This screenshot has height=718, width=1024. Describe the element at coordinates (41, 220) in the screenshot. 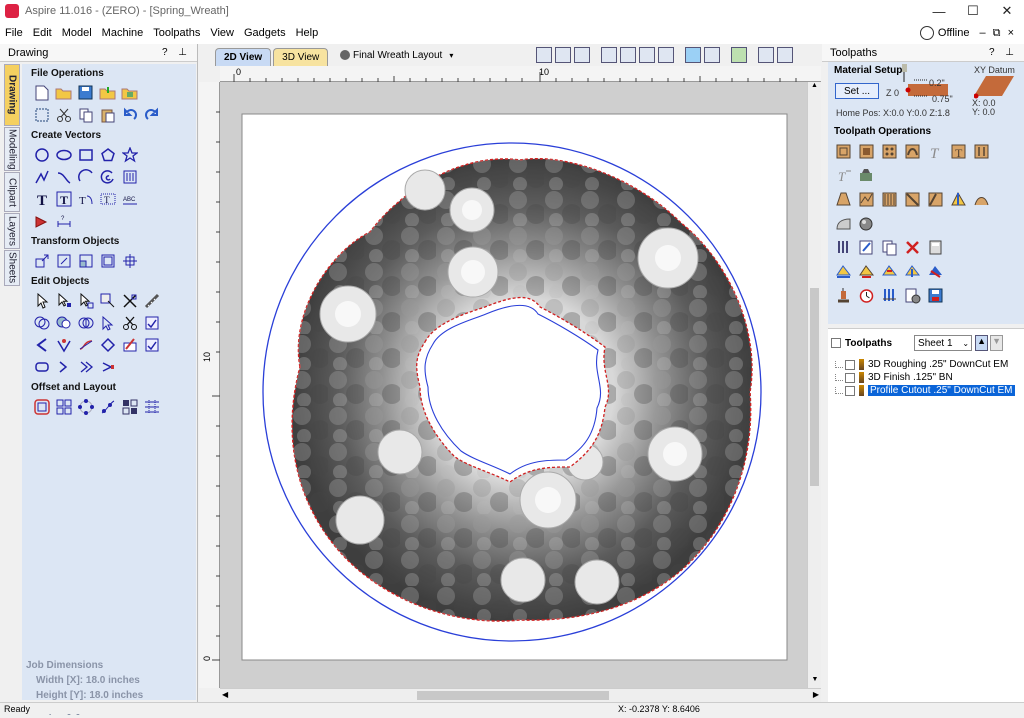

I see `draw-tool-icon` at that location.